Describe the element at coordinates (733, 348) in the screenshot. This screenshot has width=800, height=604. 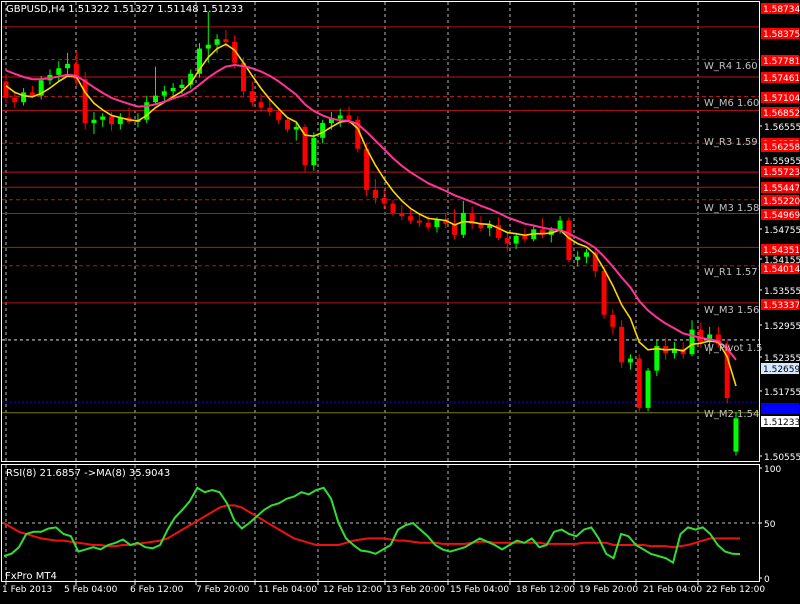
I see `level-label: W_Pivot 1.5` at that location.